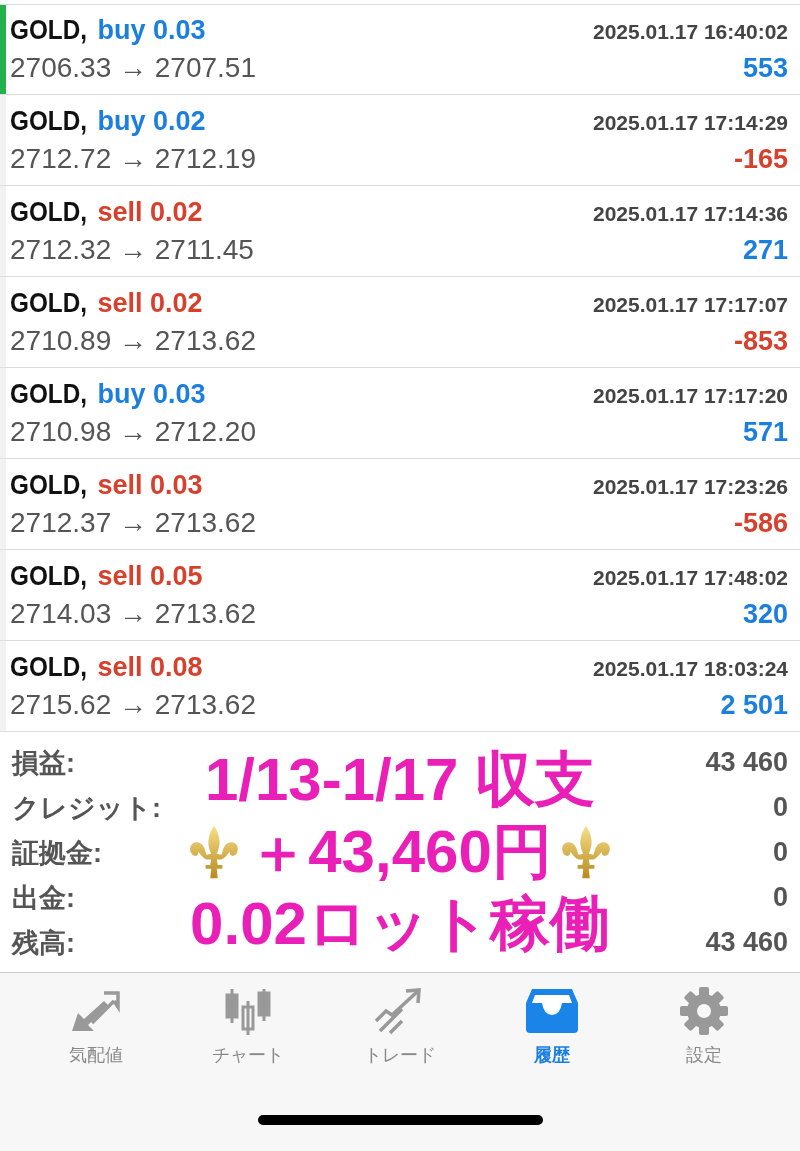 The image size is (800, 1151). I want to click on profit-value: 571, so click(765, 432).